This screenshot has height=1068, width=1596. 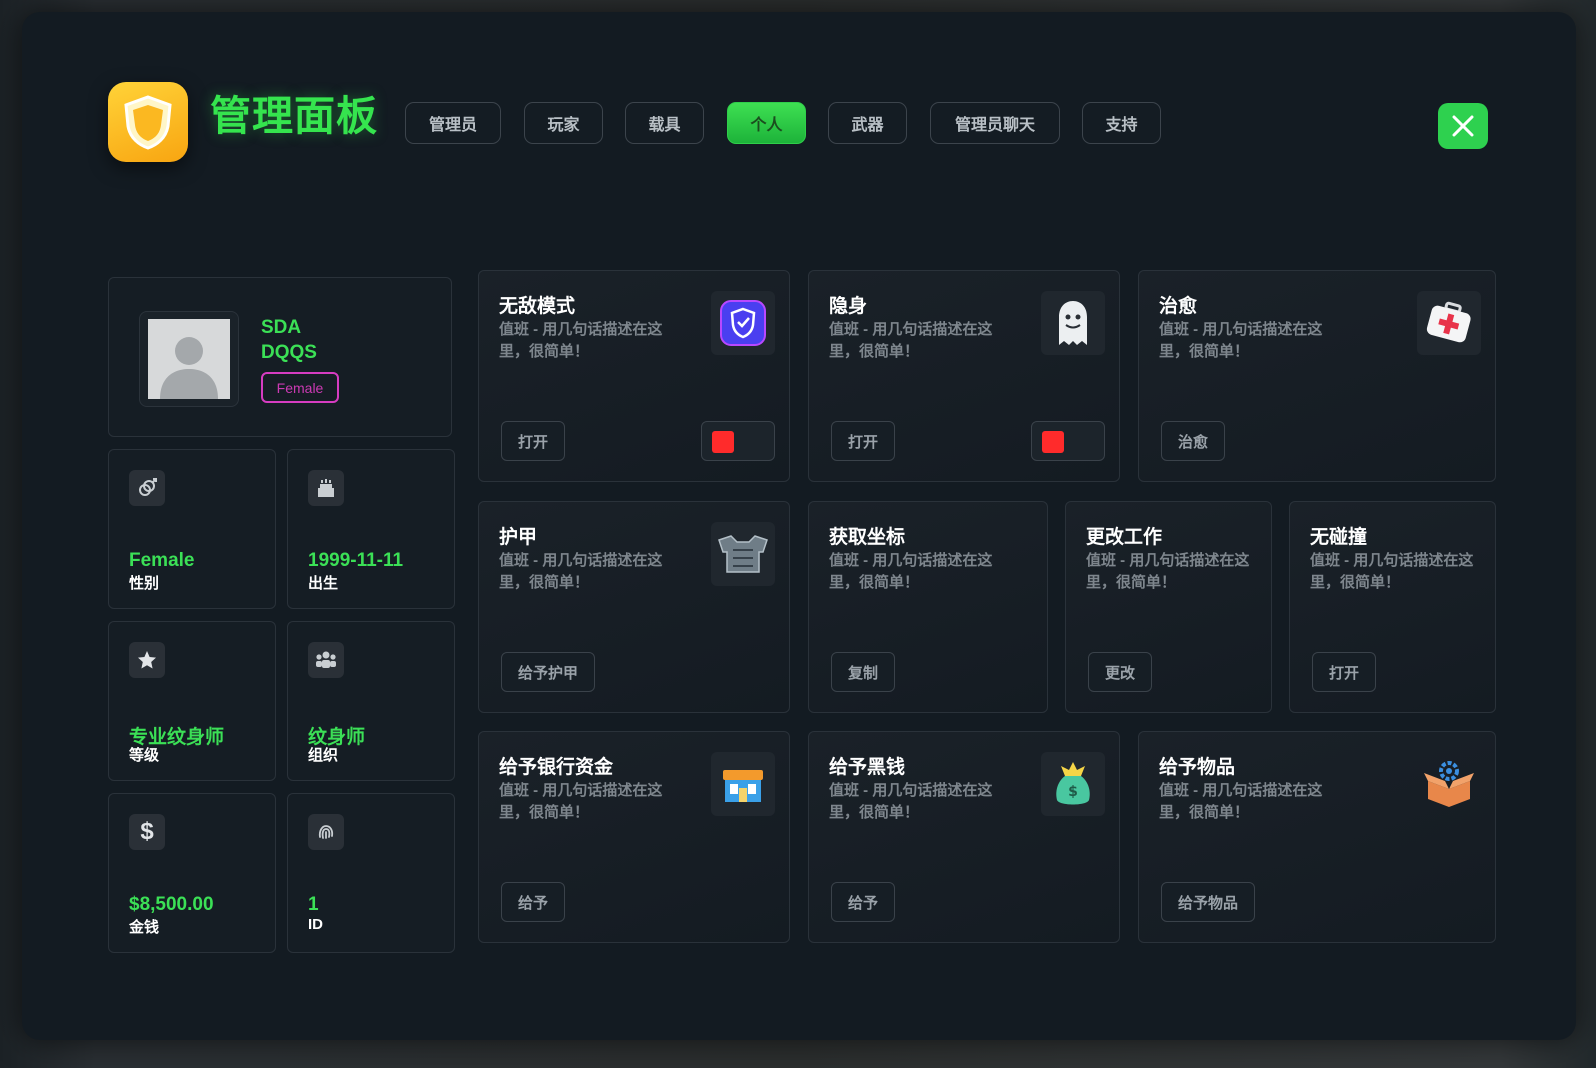 I want to click on fingerprint-icon, so click(x=326, y=832).